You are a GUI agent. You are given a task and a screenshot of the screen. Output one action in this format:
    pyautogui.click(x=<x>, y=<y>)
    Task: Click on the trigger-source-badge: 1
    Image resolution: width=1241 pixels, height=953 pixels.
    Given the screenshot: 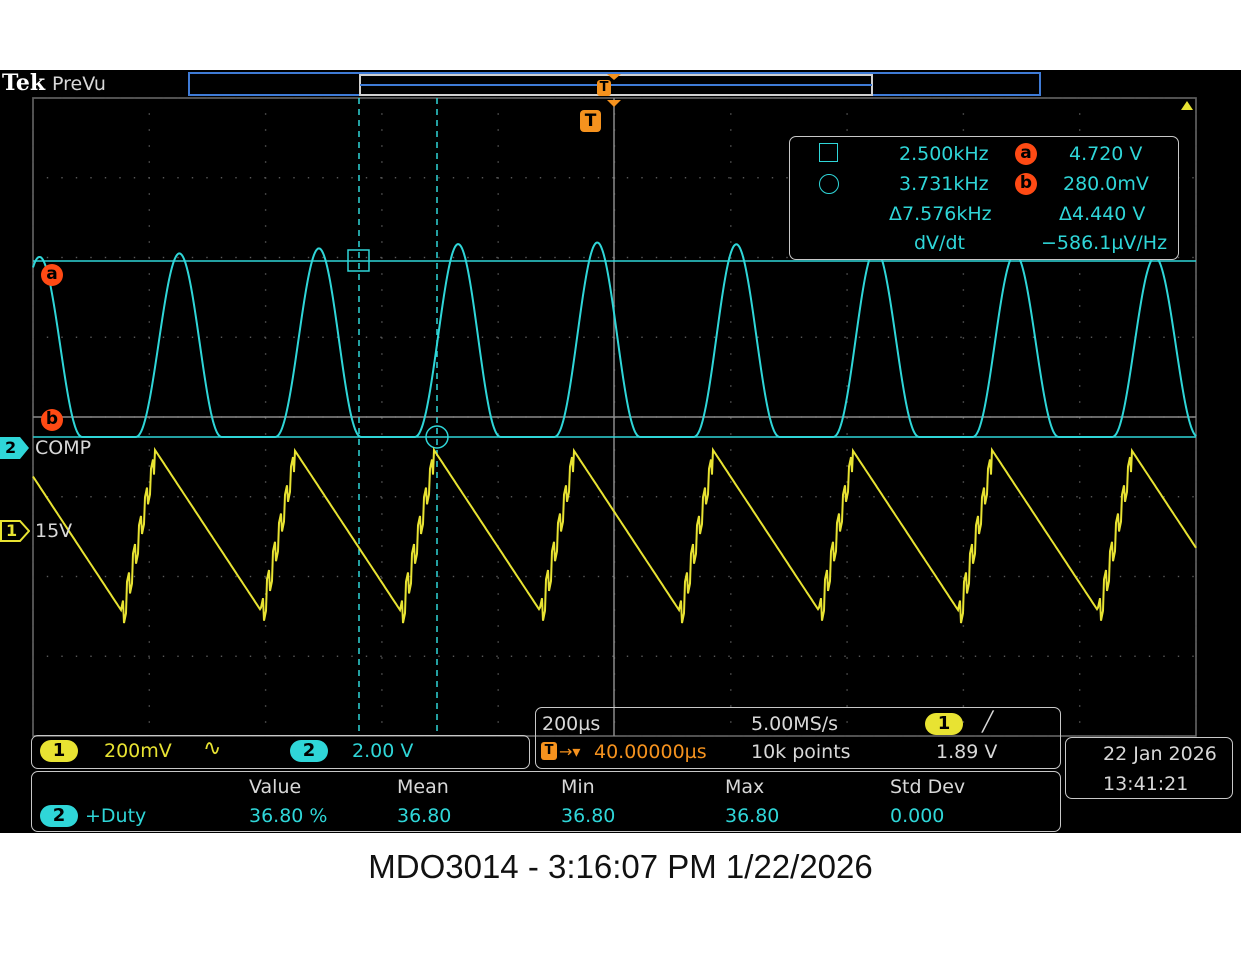 What is the action you would take?
    pyautogui.click(x=944, y=724)
    